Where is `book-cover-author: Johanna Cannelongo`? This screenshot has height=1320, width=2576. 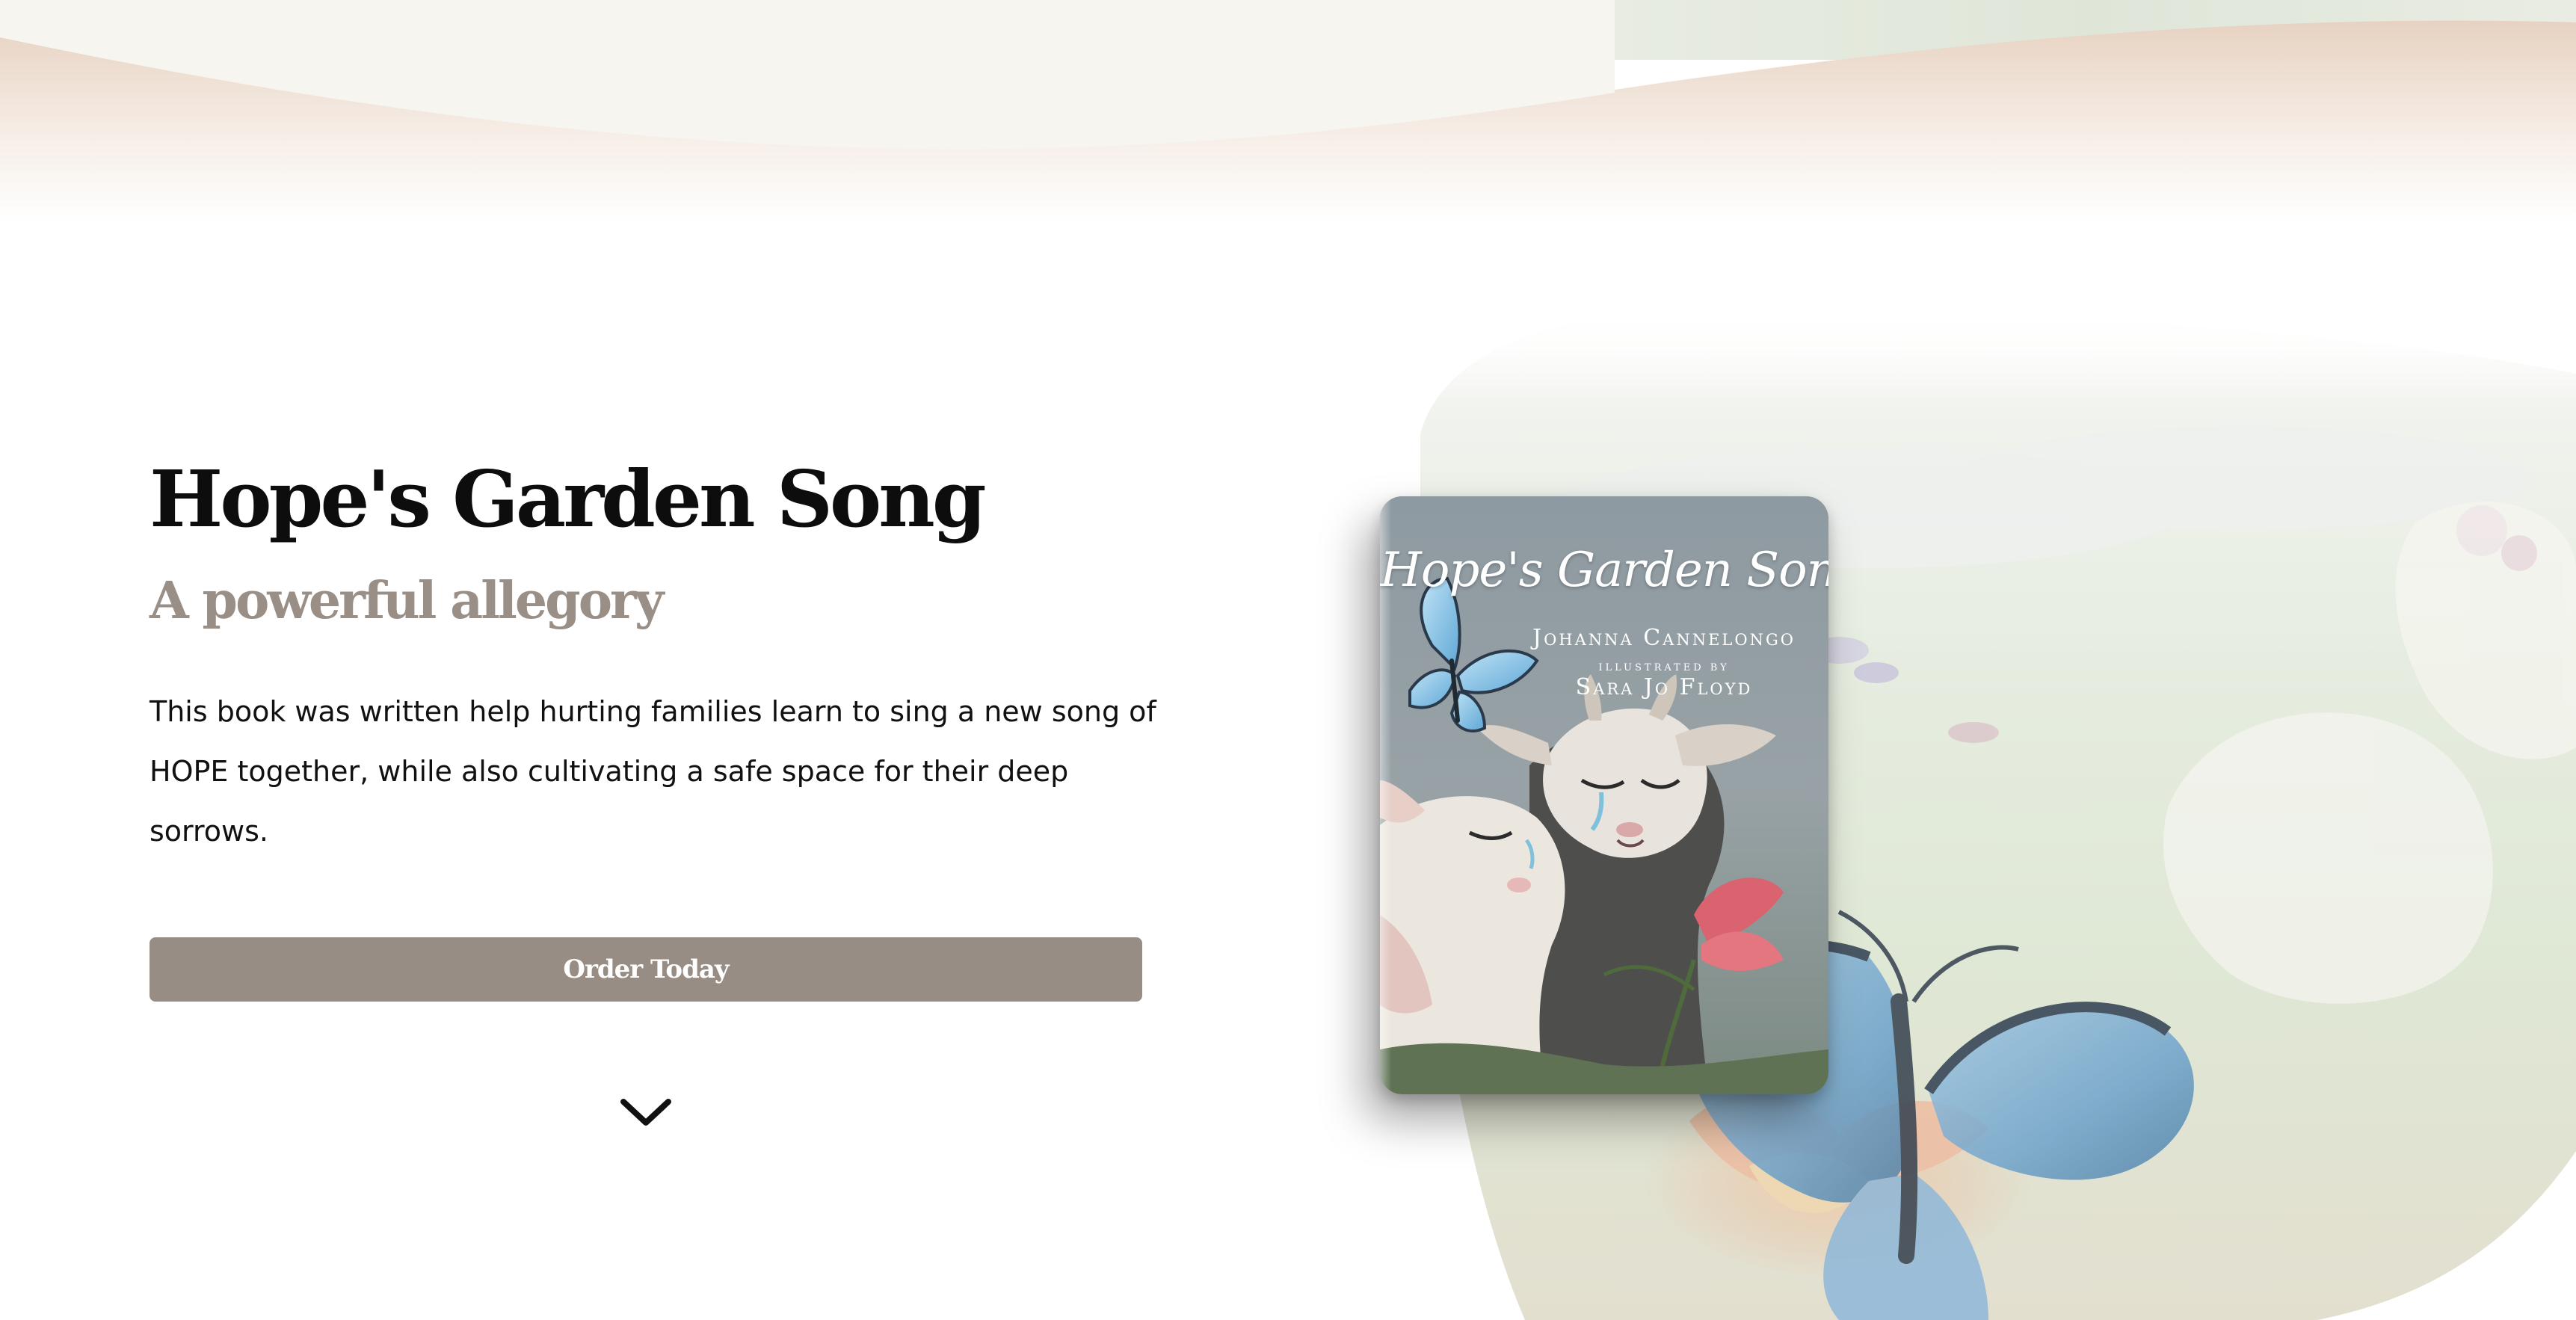 book-cover-author: Johanna Cannelongo is located at coordinates (1664, 638).